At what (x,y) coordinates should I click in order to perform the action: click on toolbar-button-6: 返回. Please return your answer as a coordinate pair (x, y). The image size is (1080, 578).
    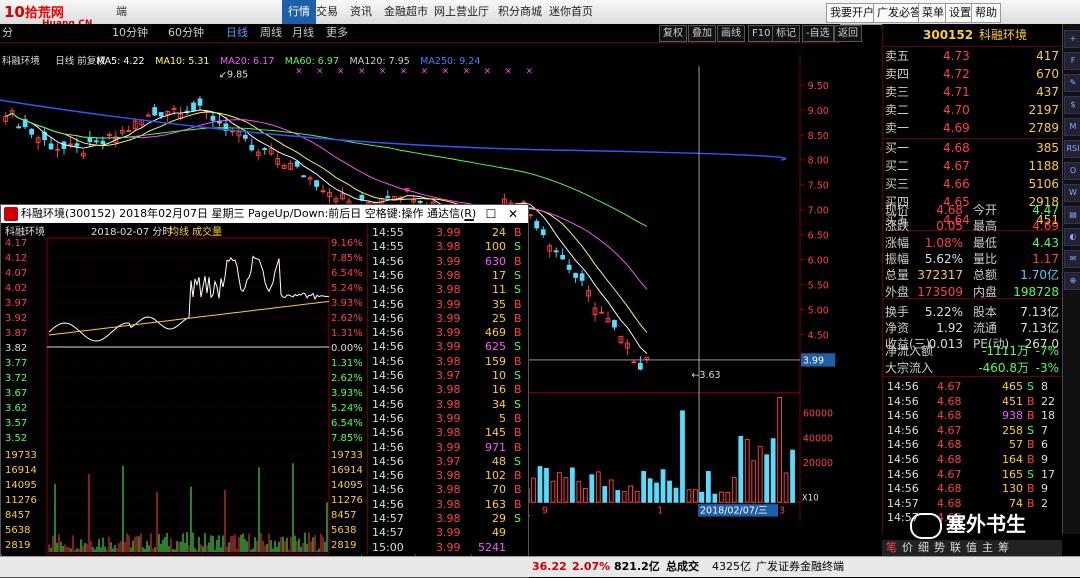
    Looking at the image, I should click on (848, 33).